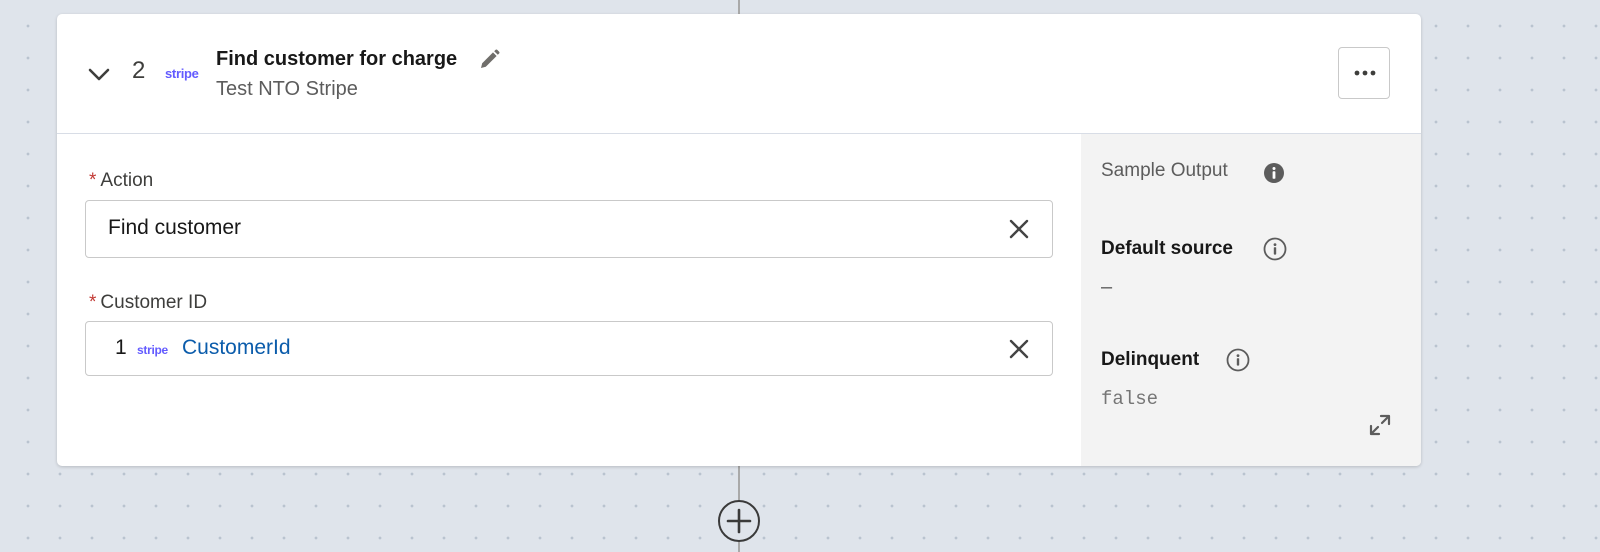 This screenshot has height=552, width=1600. I want to click on source-step-number: 1, so click(121, 347).